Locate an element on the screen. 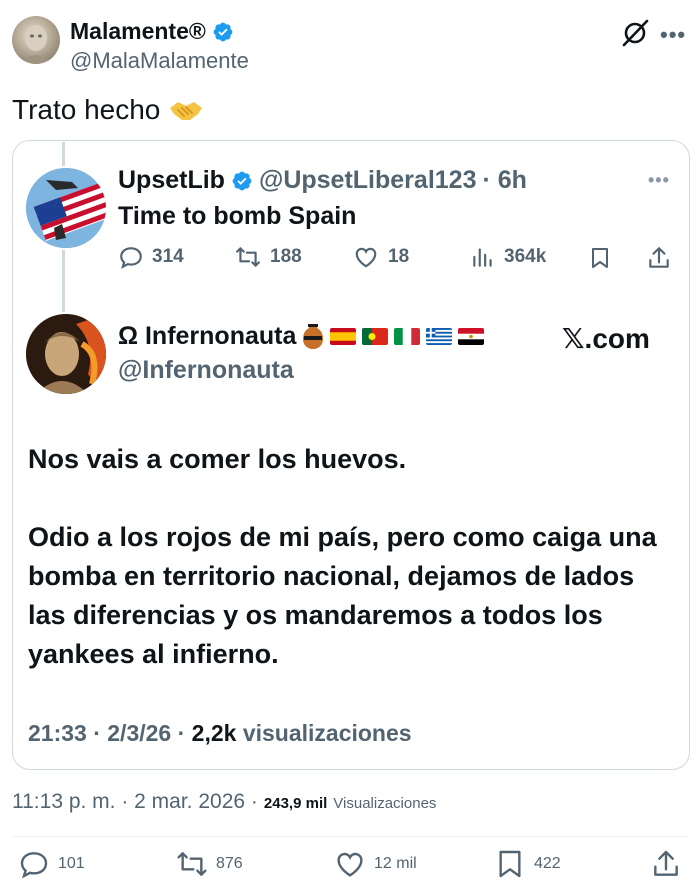  repost-button: 188 is located at coordinates (268, 257).